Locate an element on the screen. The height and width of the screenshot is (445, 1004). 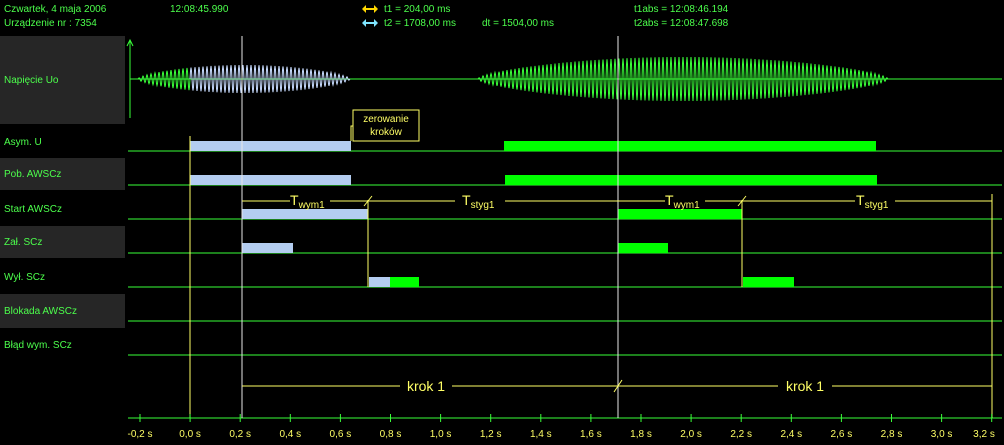
wyl-bar-1a is located at coordinates (379, 282).